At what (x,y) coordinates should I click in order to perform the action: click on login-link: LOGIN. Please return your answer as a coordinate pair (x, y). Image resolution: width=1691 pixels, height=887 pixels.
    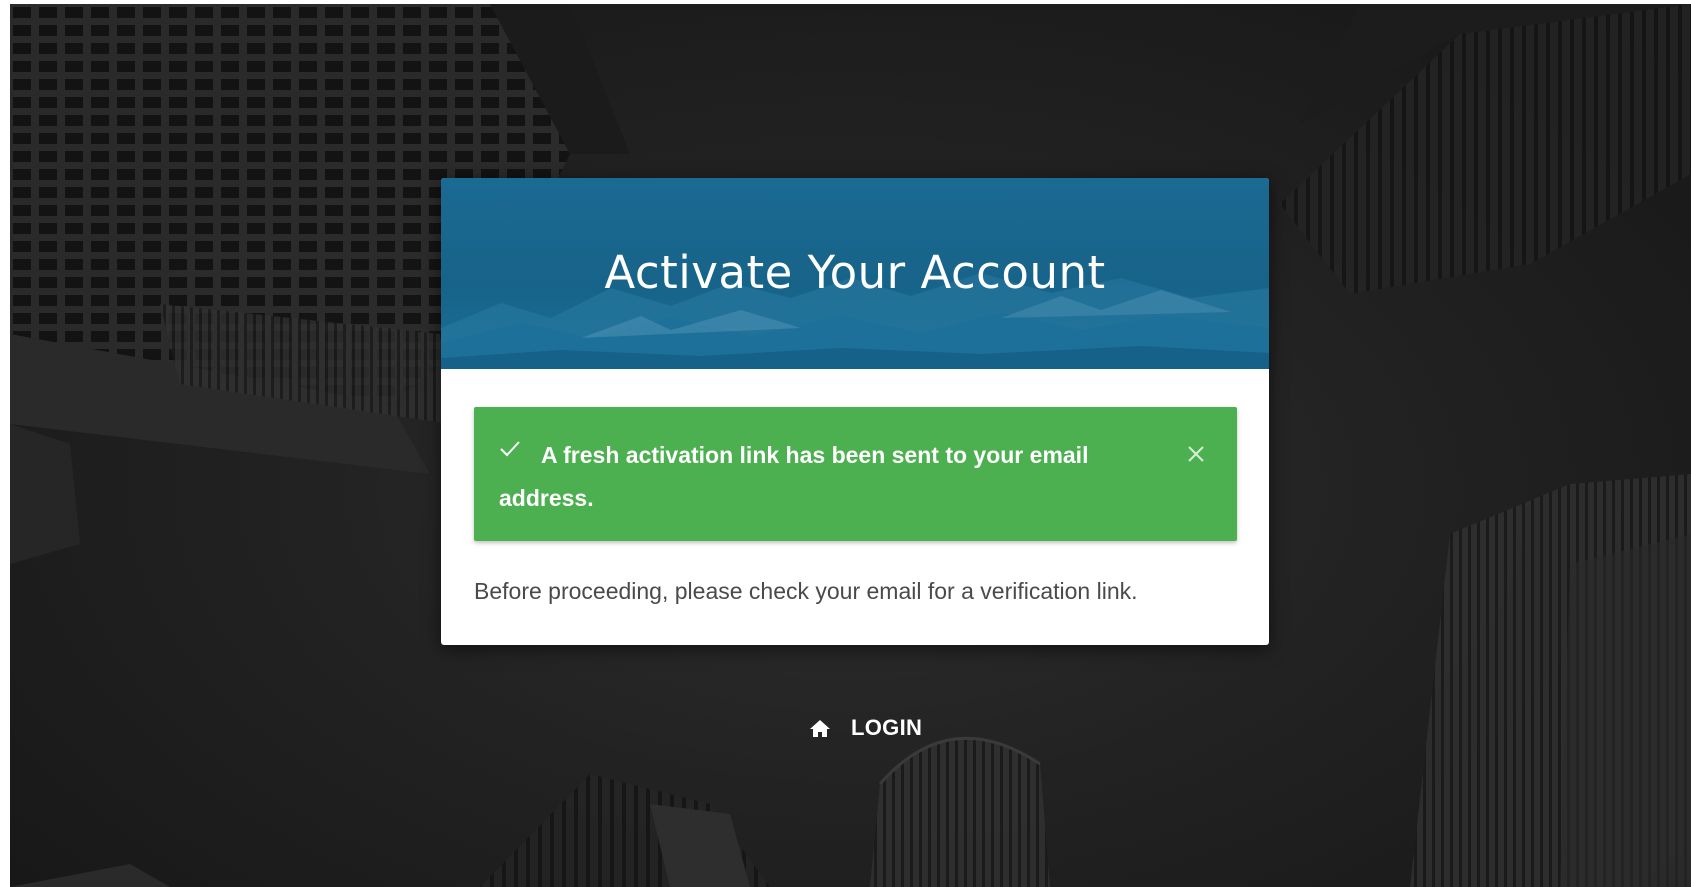
    Looking at the image, I should click on (865, 728).